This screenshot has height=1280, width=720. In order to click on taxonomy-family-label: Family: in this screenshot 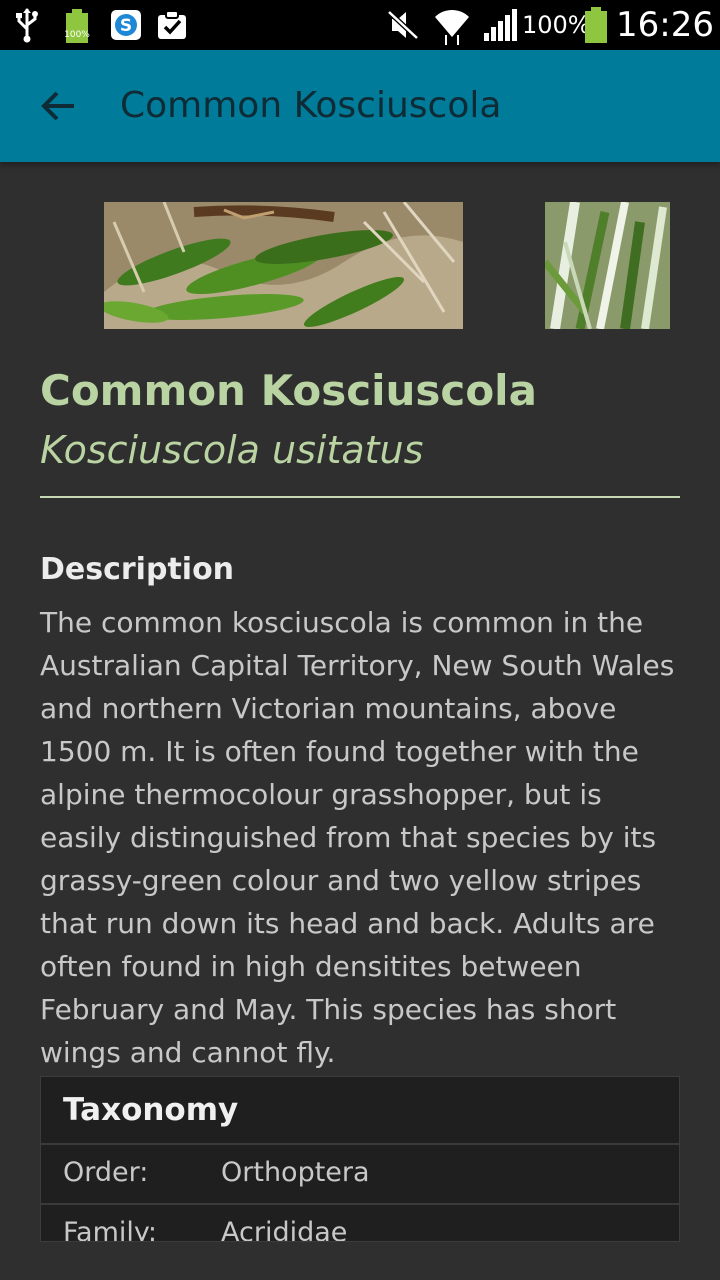, I will do `click(110, 1229)`.